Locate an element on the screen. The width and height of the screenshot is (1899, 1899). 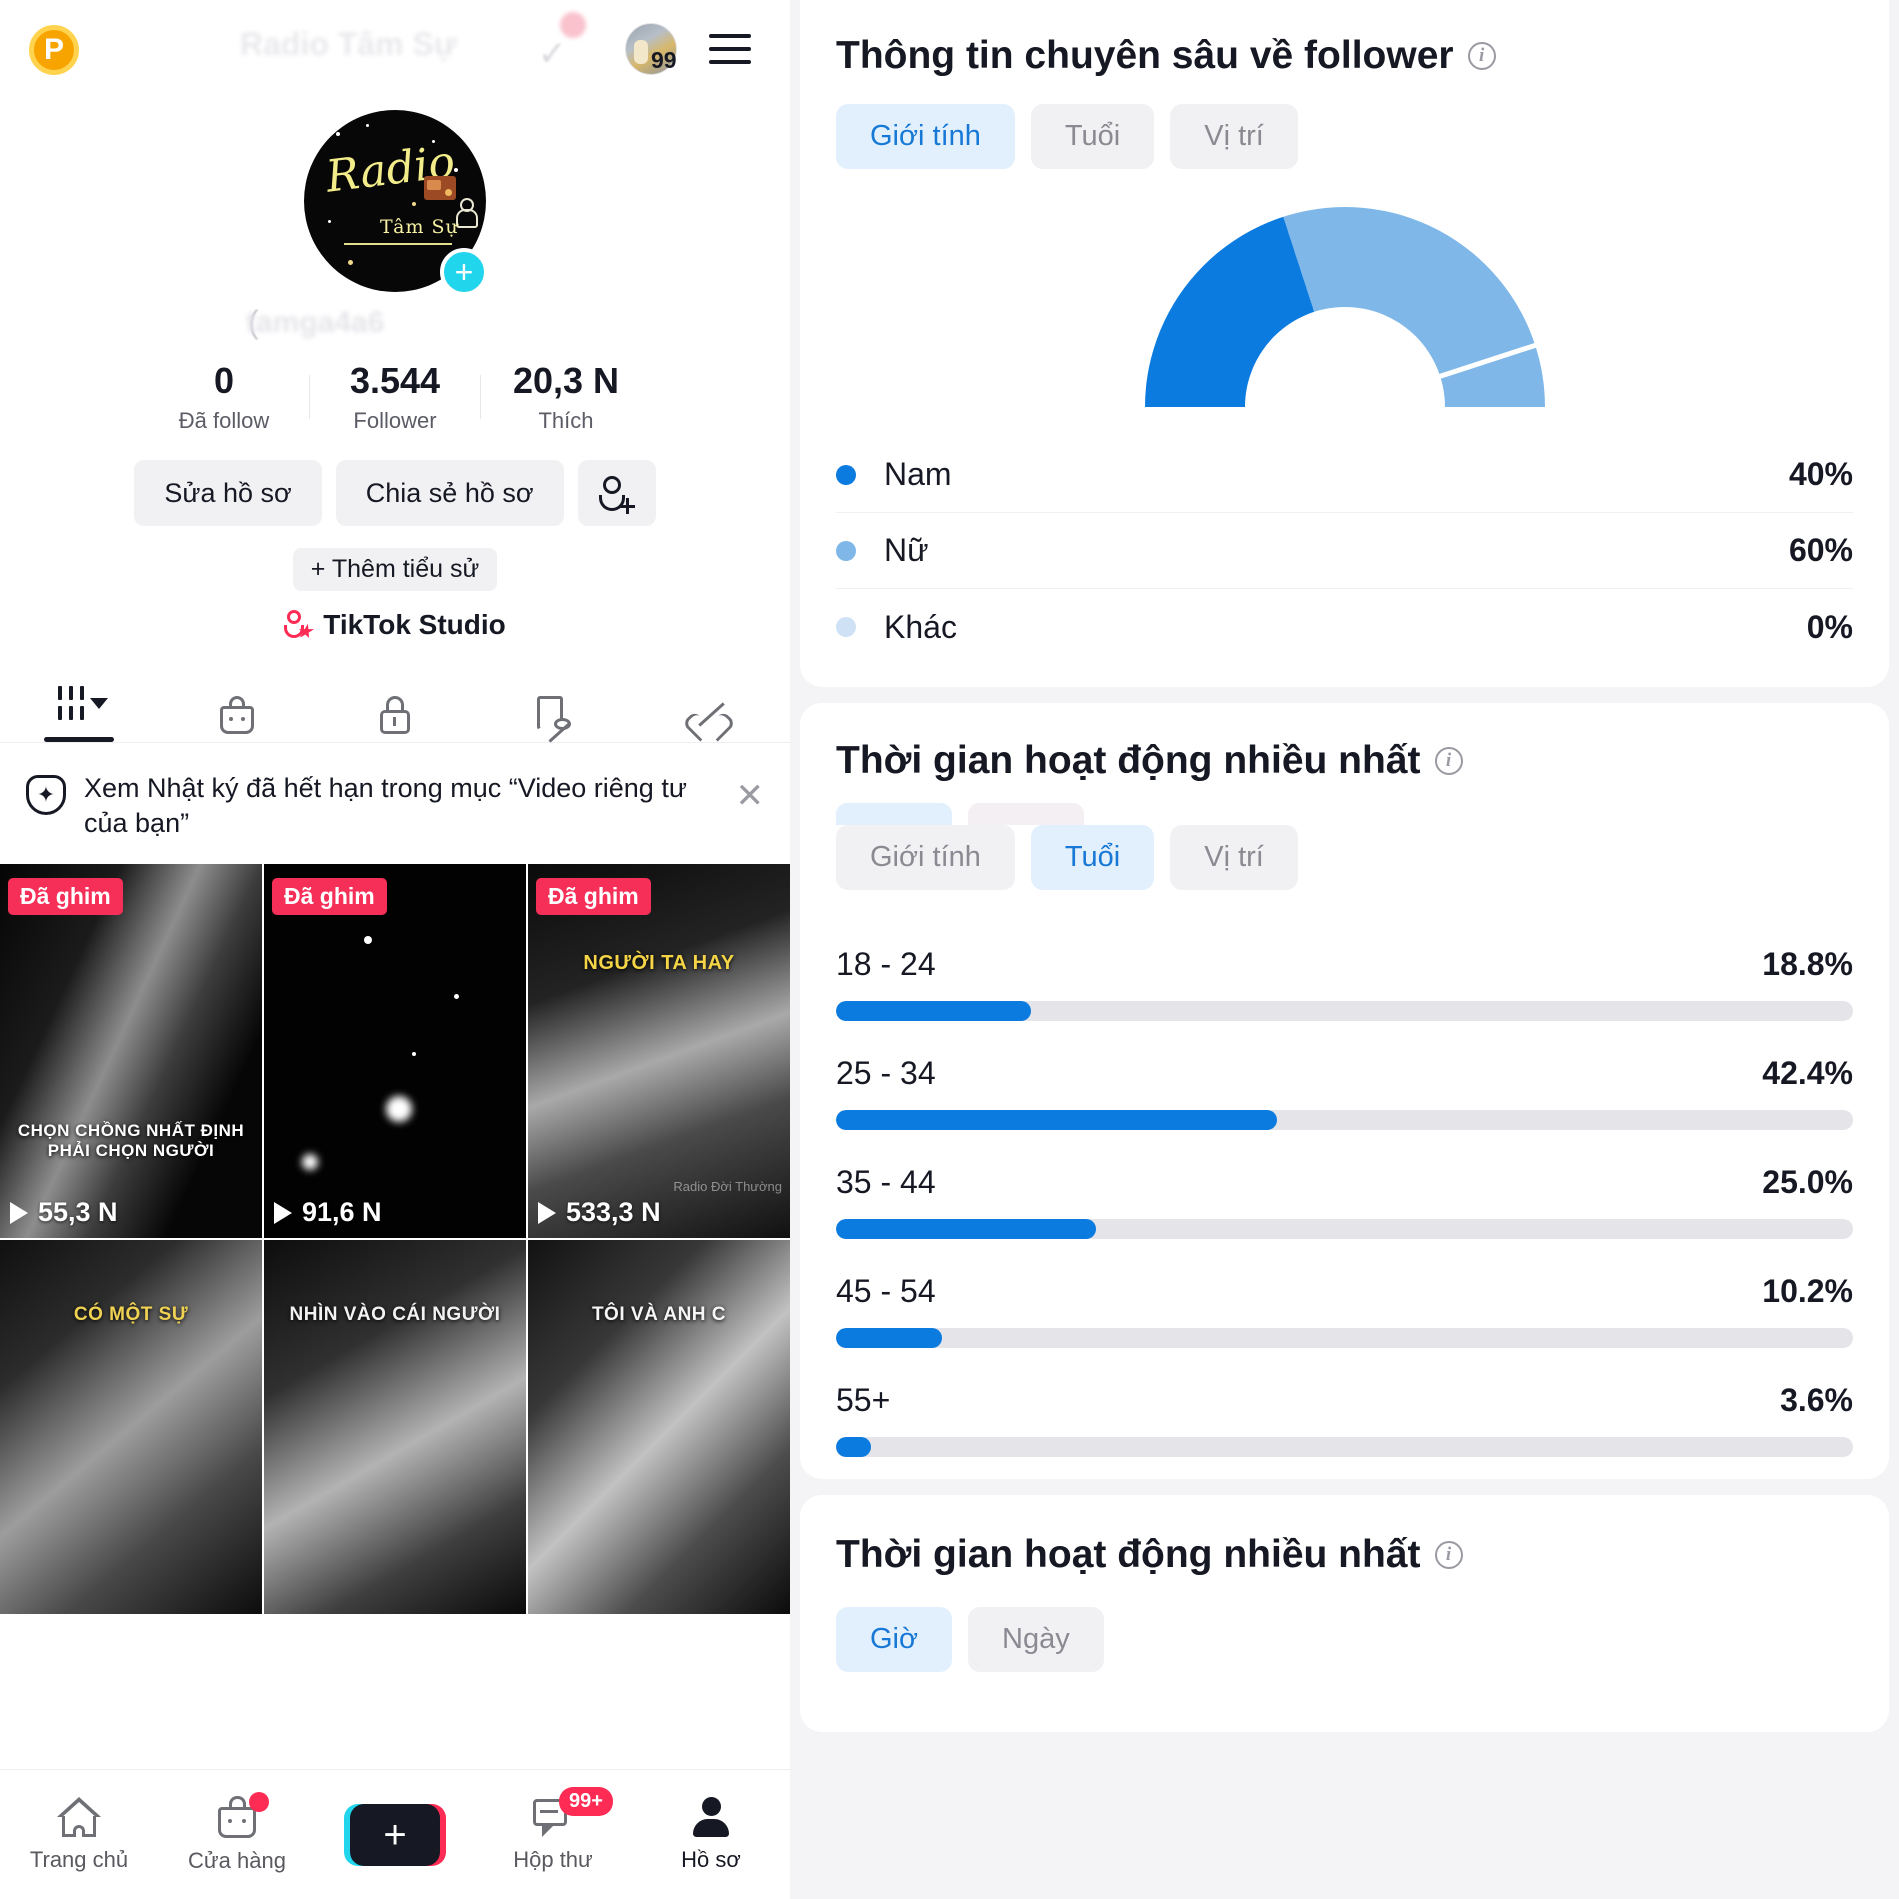
legend-row: Nữ 60% is located at coordinates (1344, 551).